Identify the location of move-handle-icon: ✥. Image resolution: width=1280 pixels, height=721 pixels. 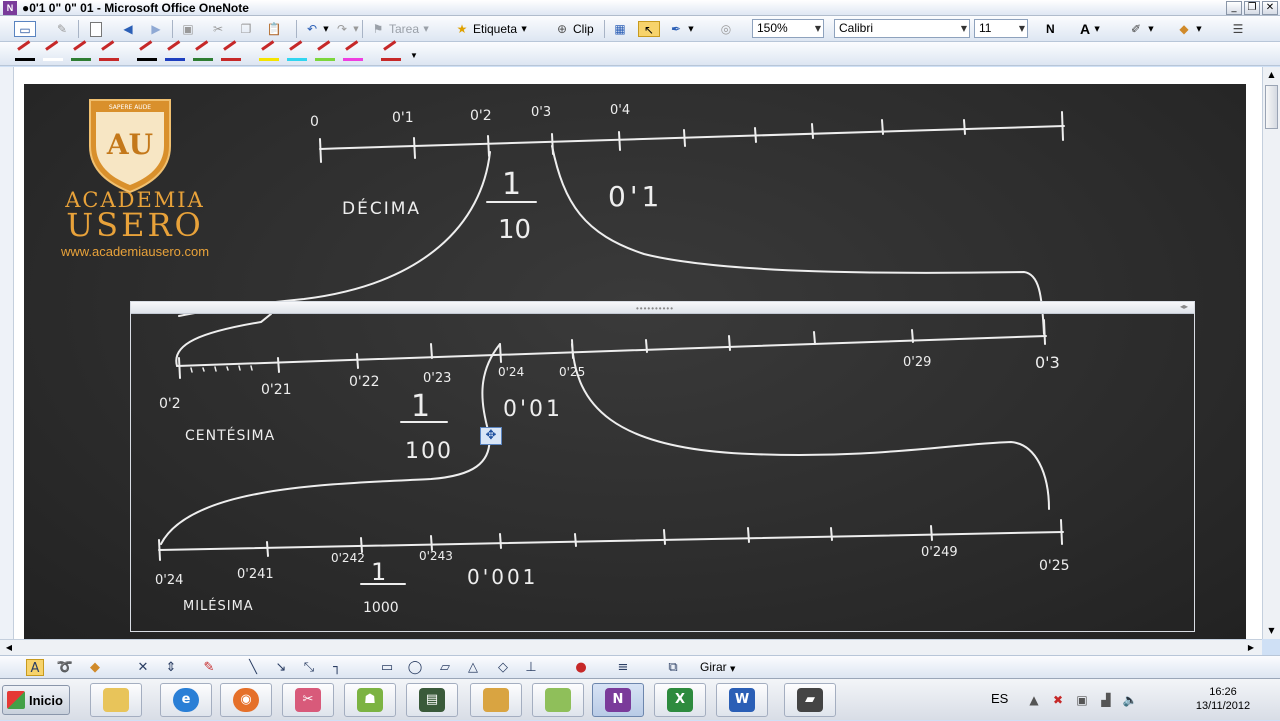
(491, 436).